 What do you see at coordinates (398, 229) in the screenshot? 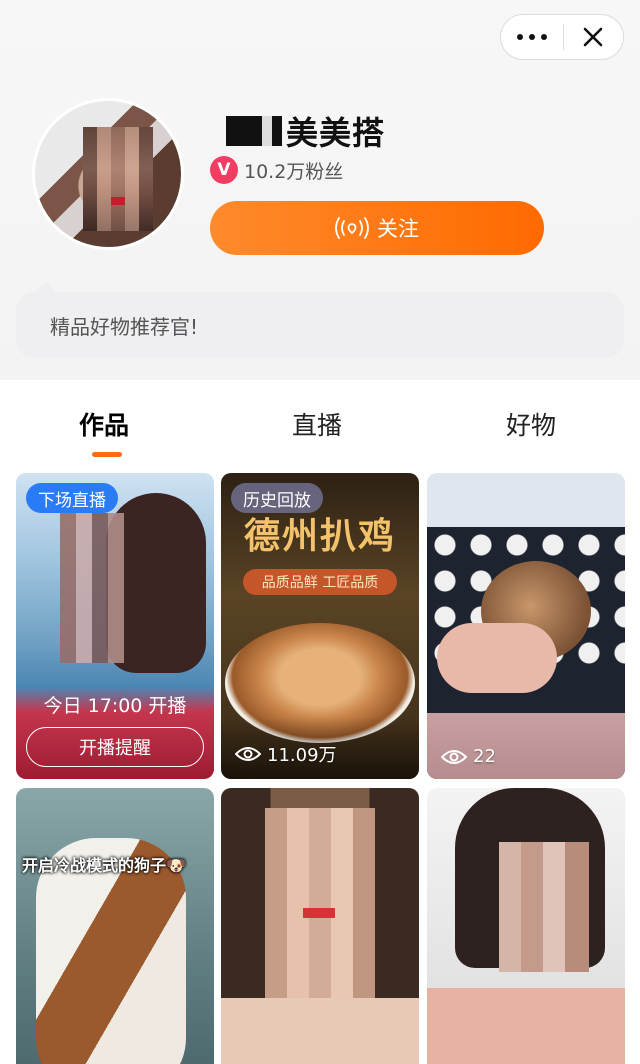
I see `follow-button-label: 关注` at bounding box center [398, 229].